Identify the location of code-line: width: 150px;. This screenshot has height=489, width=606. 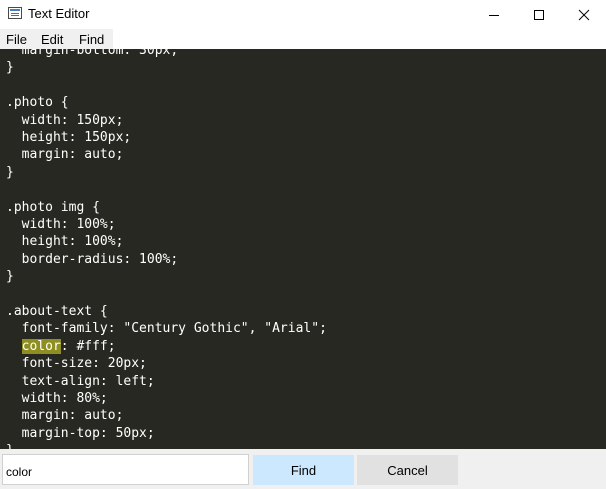
(65, 120).